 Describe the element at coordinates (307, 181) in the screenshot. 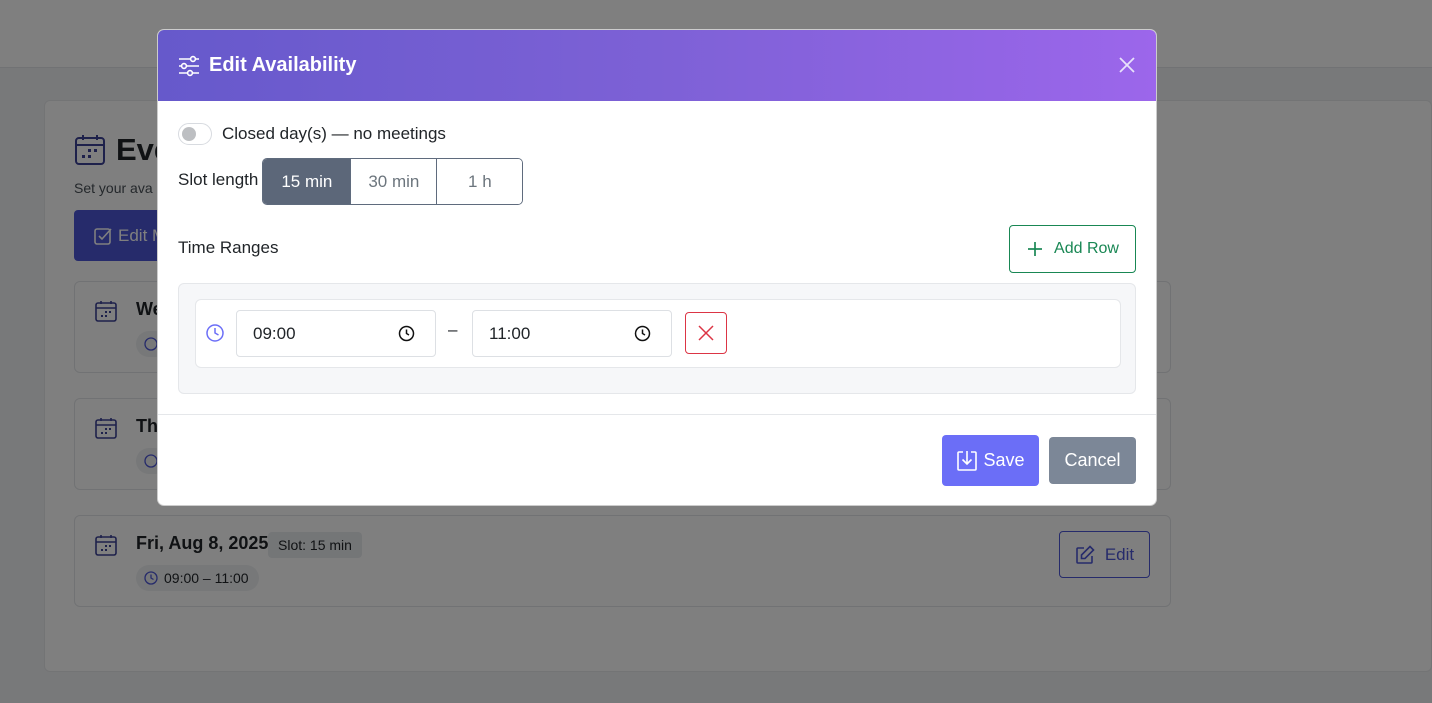

I see `slot-option-15-min: 15 min` at that location.